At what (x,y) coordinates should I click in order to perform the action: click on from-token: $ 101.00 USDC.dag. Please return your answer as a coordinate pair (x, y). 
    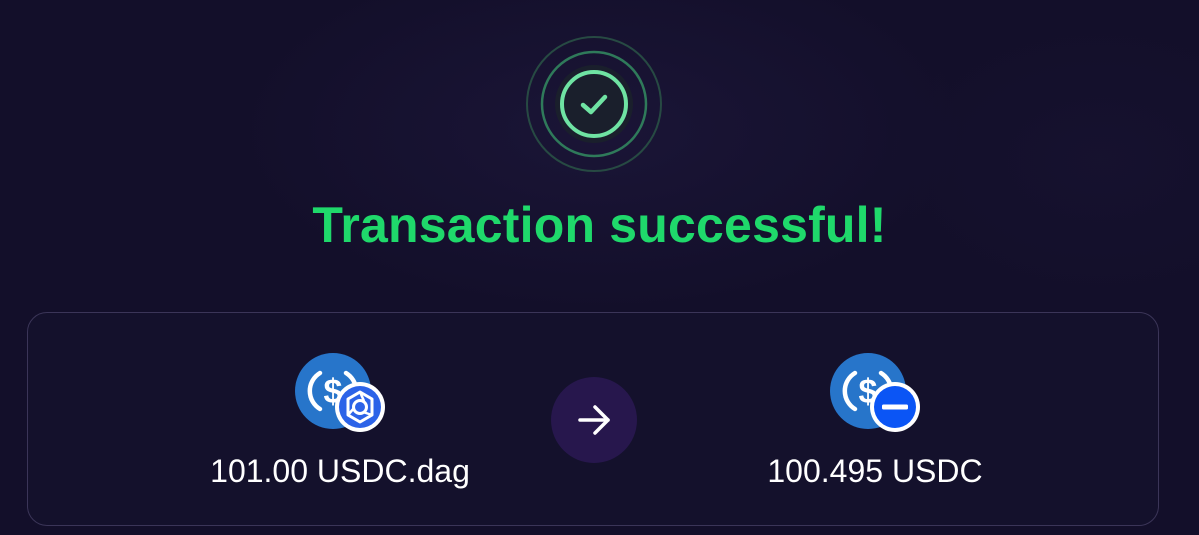
    Looking at the image, I should click on (340, 421).